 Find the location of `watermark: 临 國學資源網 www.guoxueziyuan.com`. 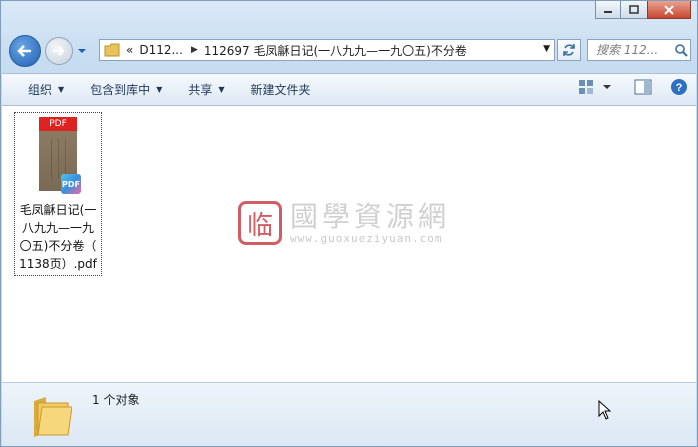

watermark: 临 國學資源網 www.guoxueziyuan.com is located at coordinates (344, 223).